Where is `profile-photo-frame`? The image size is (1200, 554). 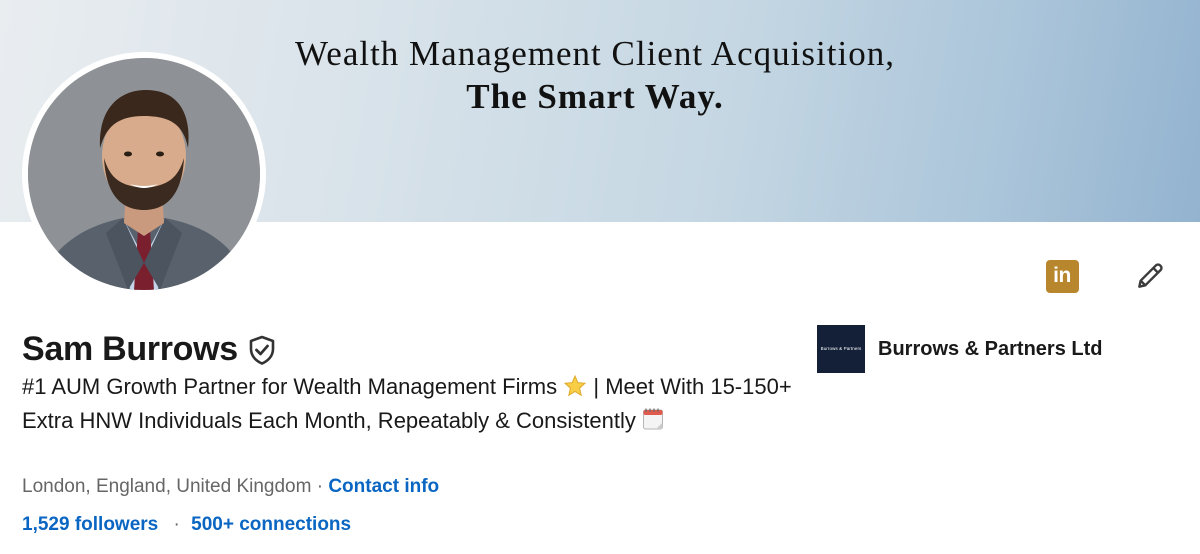 profile-photo-frame is located at coordinates (144, 174).